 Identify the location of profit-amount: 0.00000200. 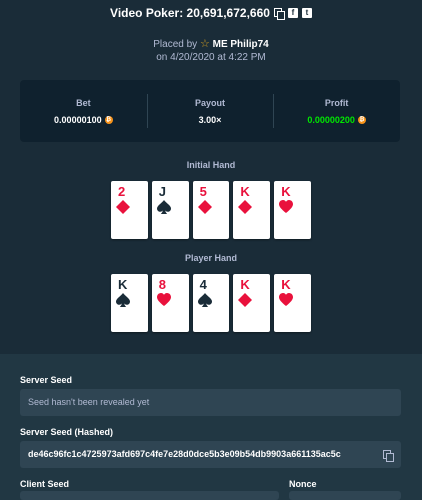
(331, 119).